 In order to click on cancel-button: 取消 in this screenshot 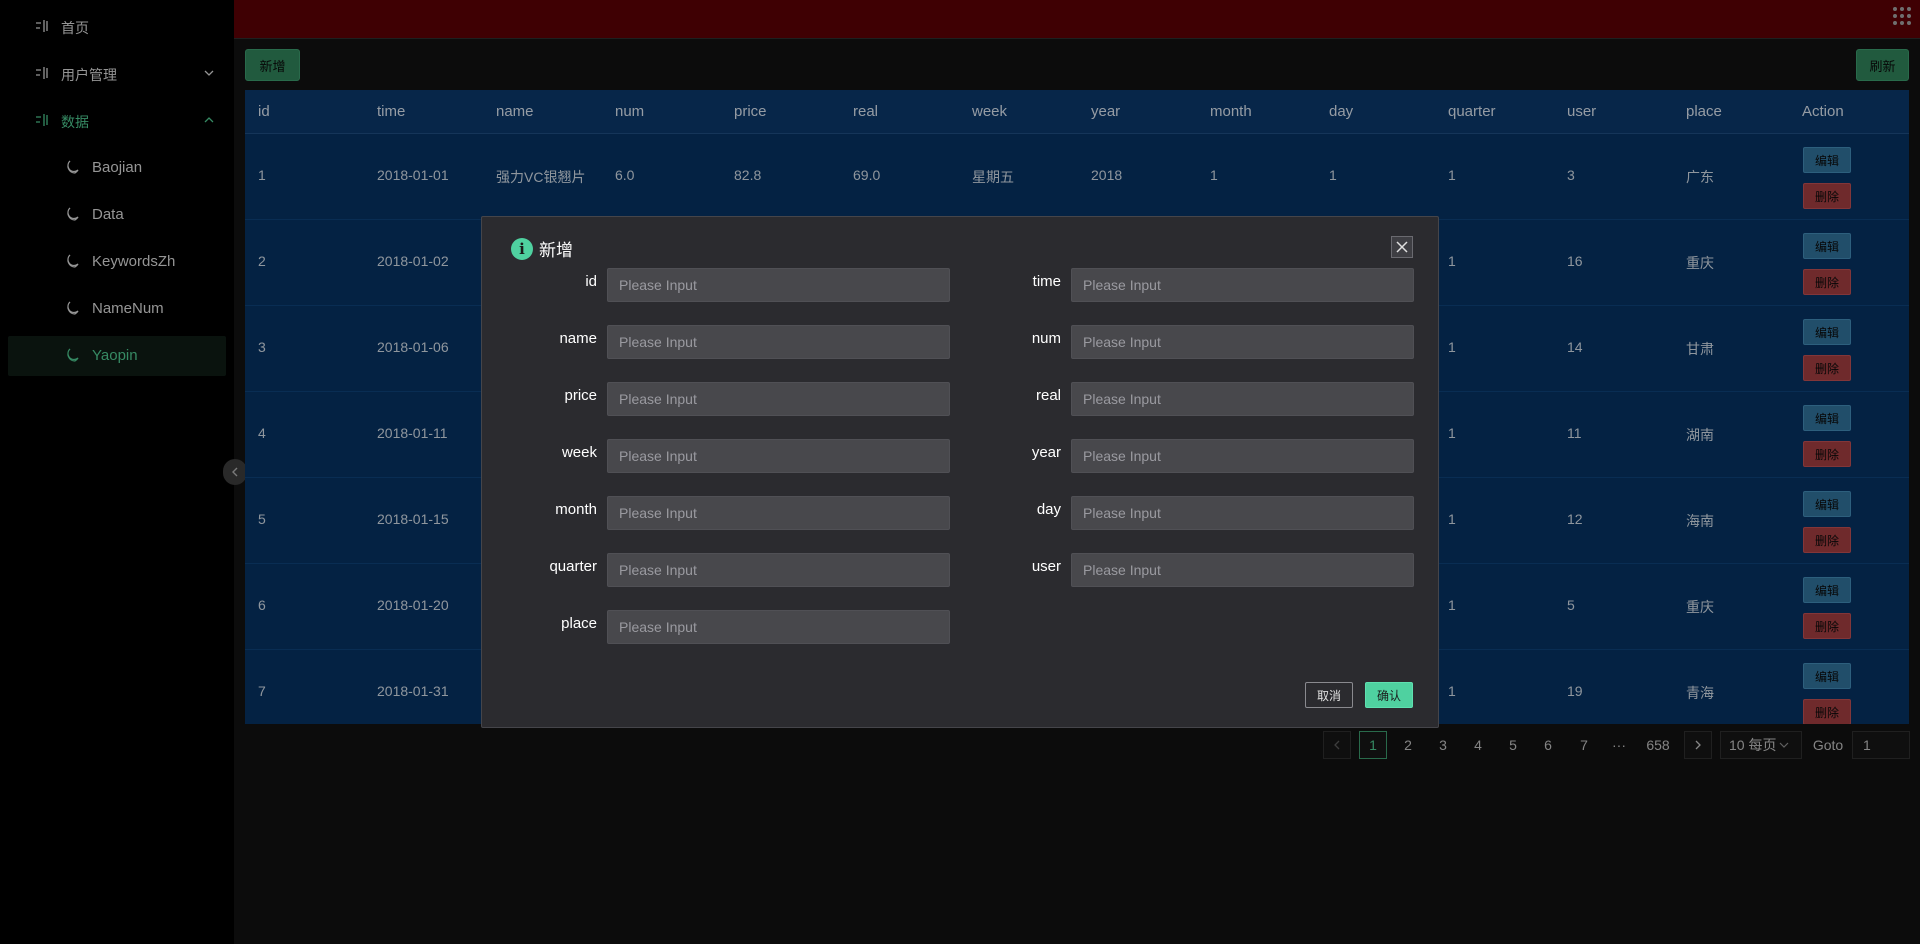, I will do `click(1329, 695)`.